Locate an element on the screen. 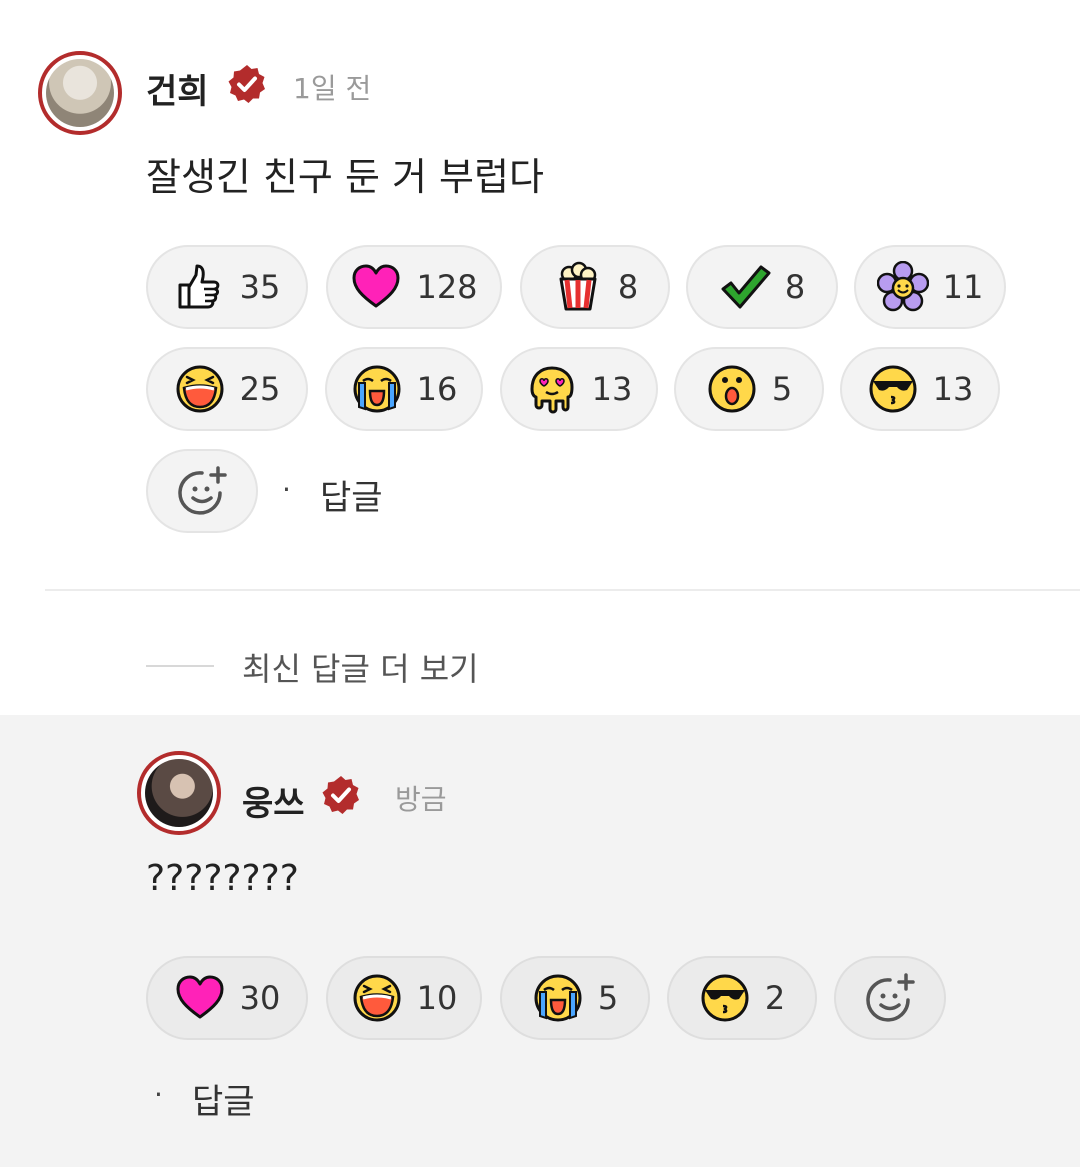 Image resolution: width=1080 pixels, height=1167 pixels. checkmark-icon is located at coordinates (745, 287).